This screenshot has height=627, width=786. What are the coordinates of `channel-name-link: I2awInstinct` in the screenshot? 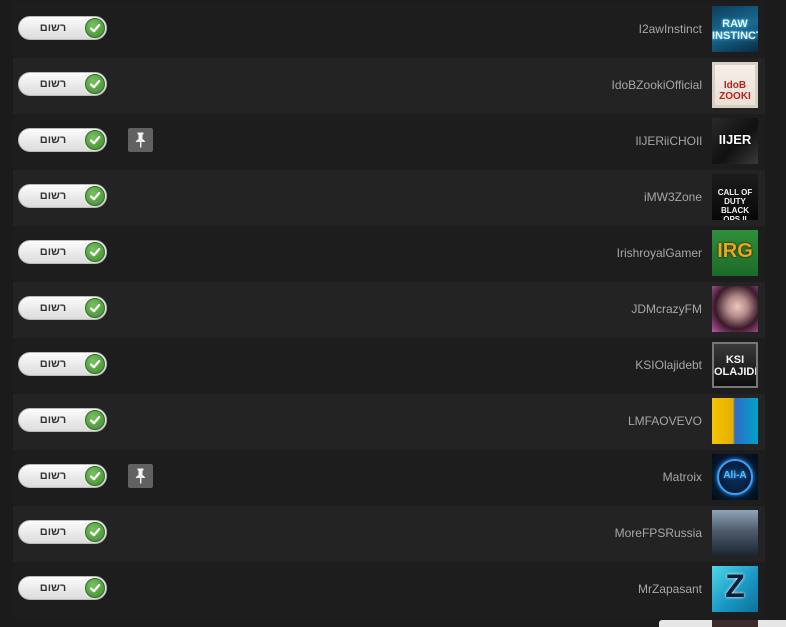 It's located at (670, 29).